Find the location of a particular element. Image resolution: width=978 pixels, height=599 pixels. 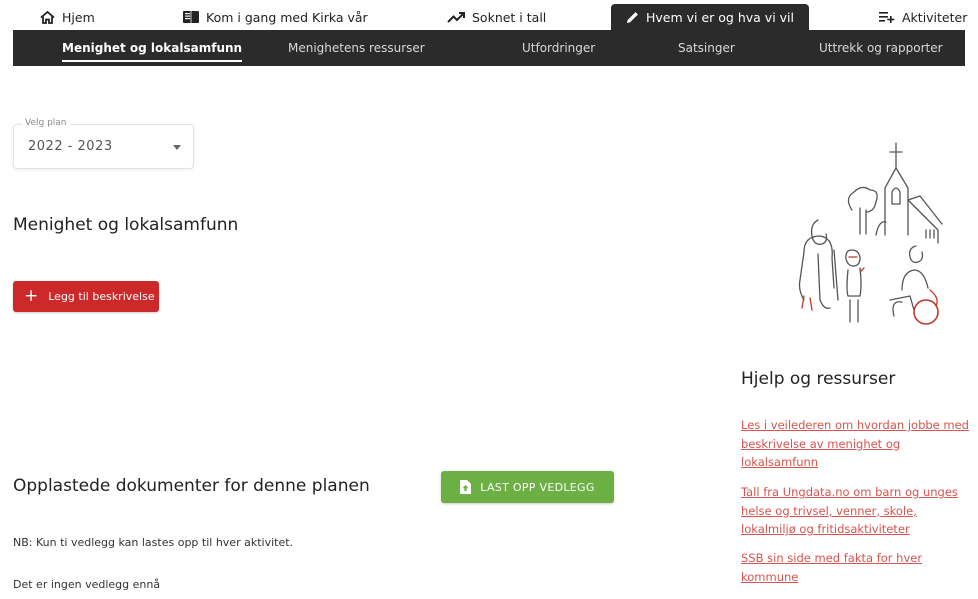

subtab-label: Uttrekk og rapporter is located at coordinates (881, 48).